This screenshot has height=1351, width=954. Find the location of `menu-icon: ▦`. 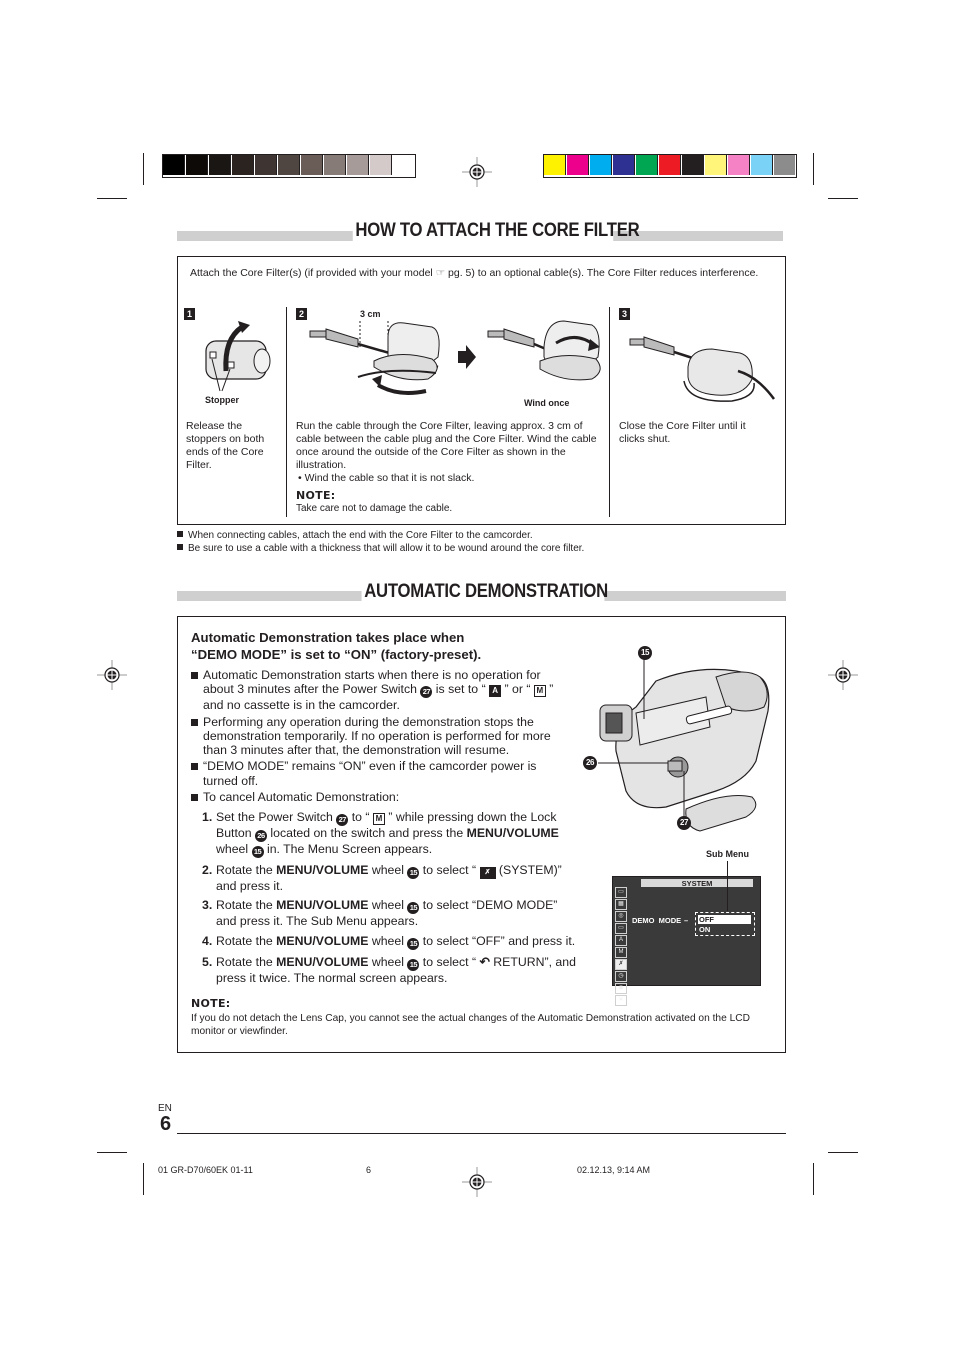

menu-icon: ▦ is located at coordinates (621, 904).